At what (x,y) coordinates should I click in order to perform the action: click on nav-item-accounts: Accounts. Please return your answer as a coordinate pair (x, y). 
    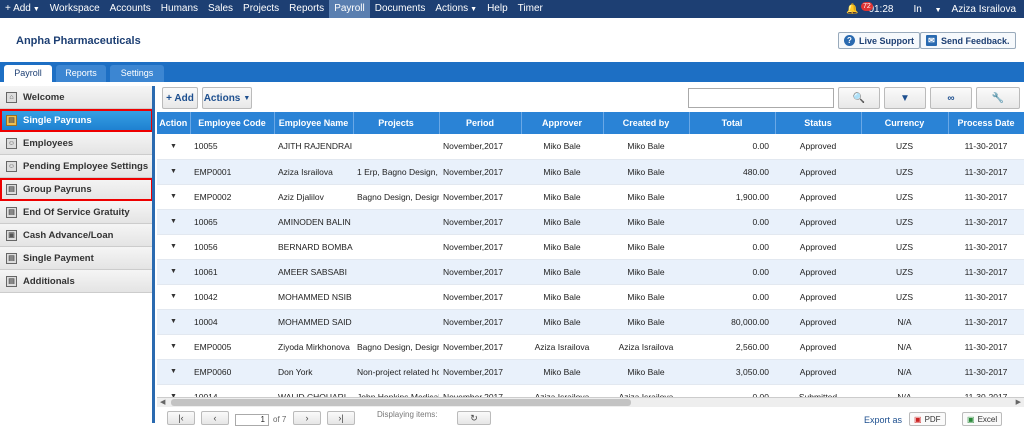
    Looking at the image, I should click on (130, 9).